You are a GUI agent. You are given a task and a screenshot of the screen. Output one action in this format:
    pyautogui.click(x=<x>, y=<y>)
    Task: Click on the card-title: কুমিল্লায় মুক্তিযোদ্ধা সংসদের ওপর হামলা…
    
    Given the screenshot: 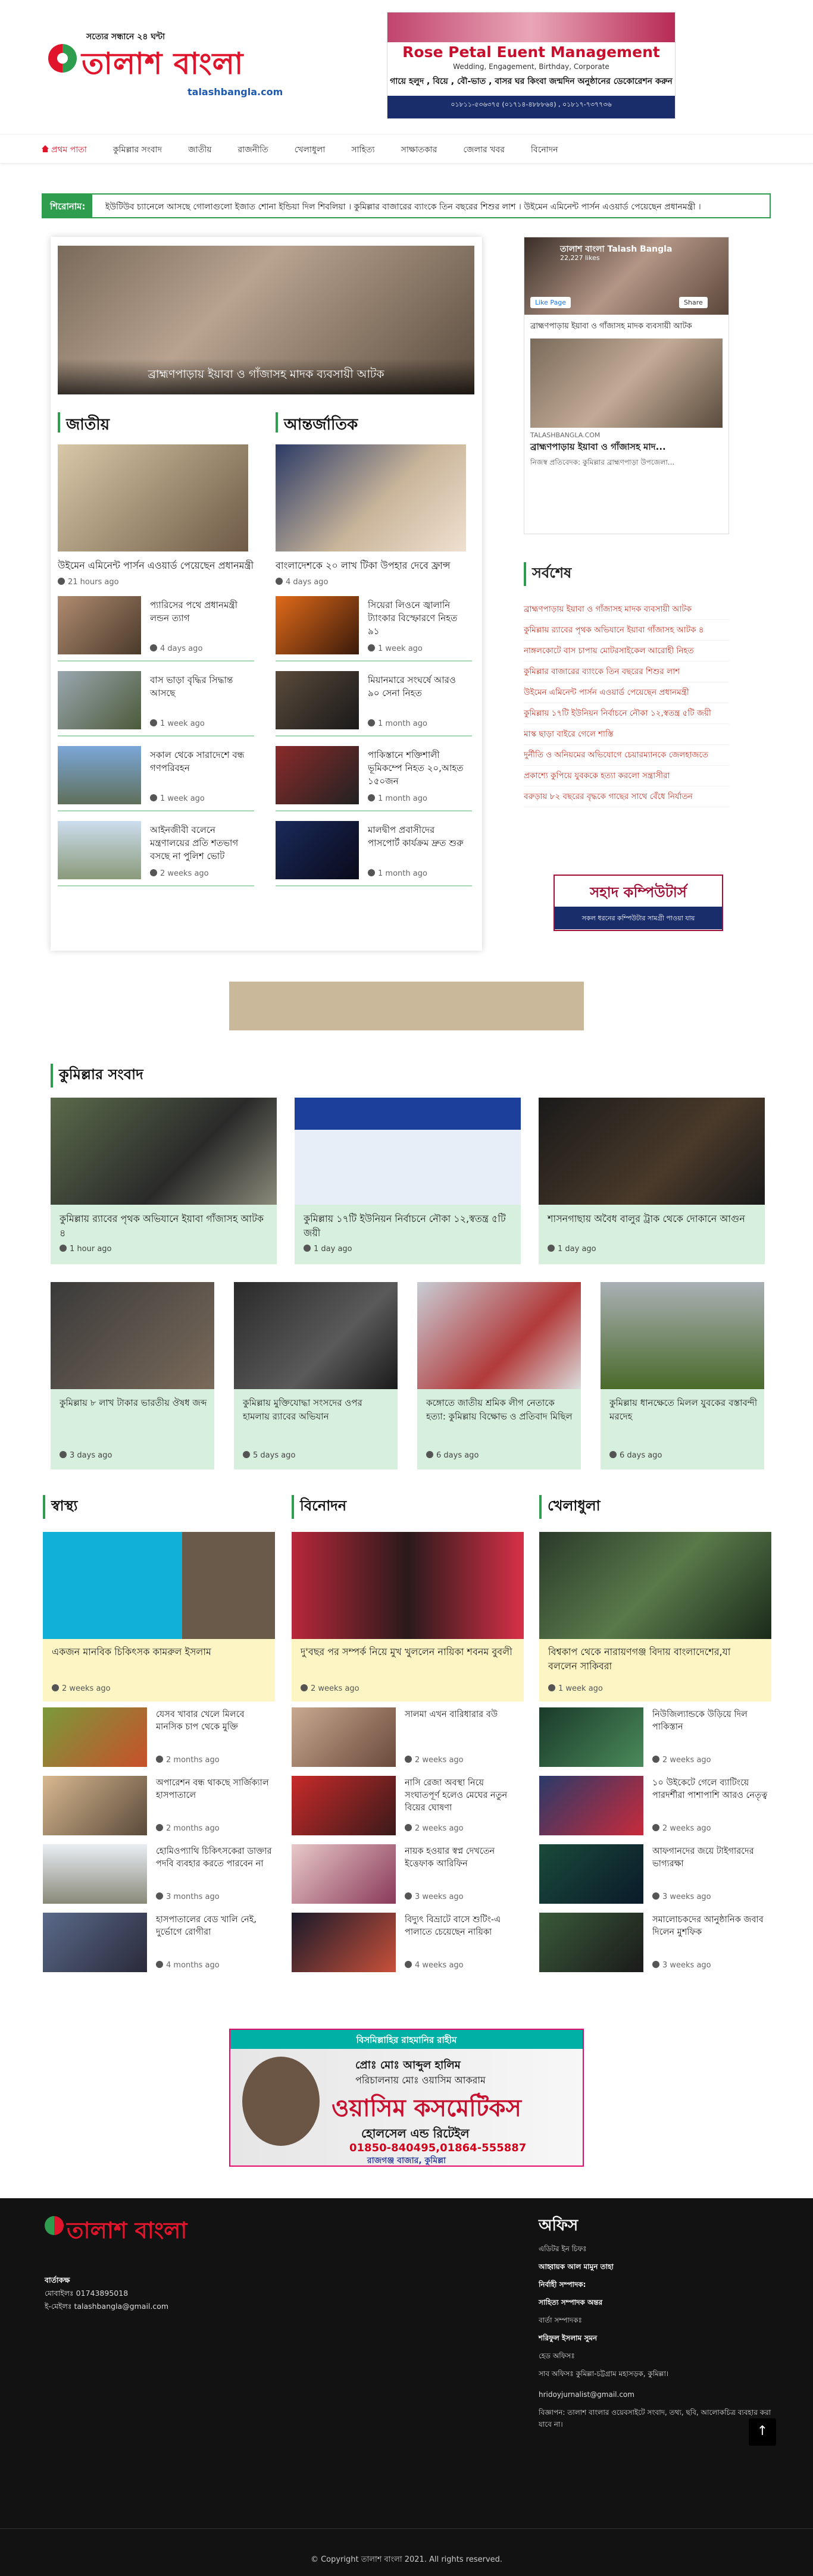 What is the action you would take?
    pyautogui.click(x=317, y=1410)
    